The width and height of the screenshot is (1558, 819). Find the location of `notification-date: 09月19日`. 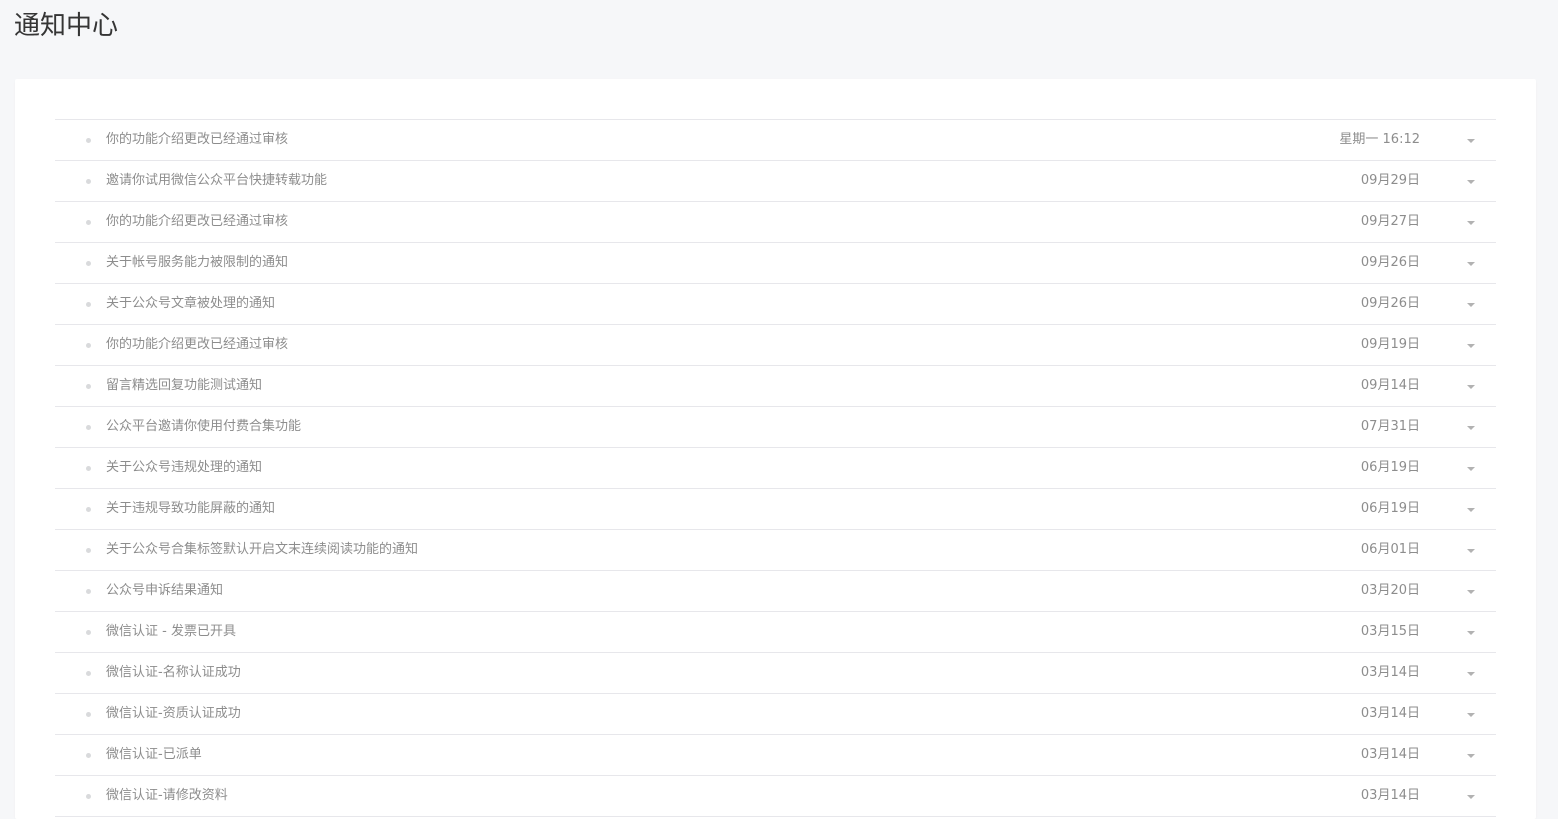

notification-date: 09月19日 is located at coordinates (1390, 344).